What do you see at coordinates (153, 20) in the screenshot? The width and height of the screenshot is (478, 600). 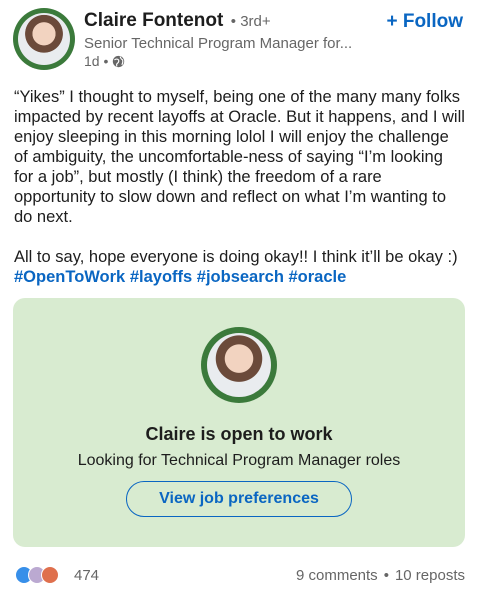 I see `author-name: Claire Fontenot` at bounding box center [153, 20].